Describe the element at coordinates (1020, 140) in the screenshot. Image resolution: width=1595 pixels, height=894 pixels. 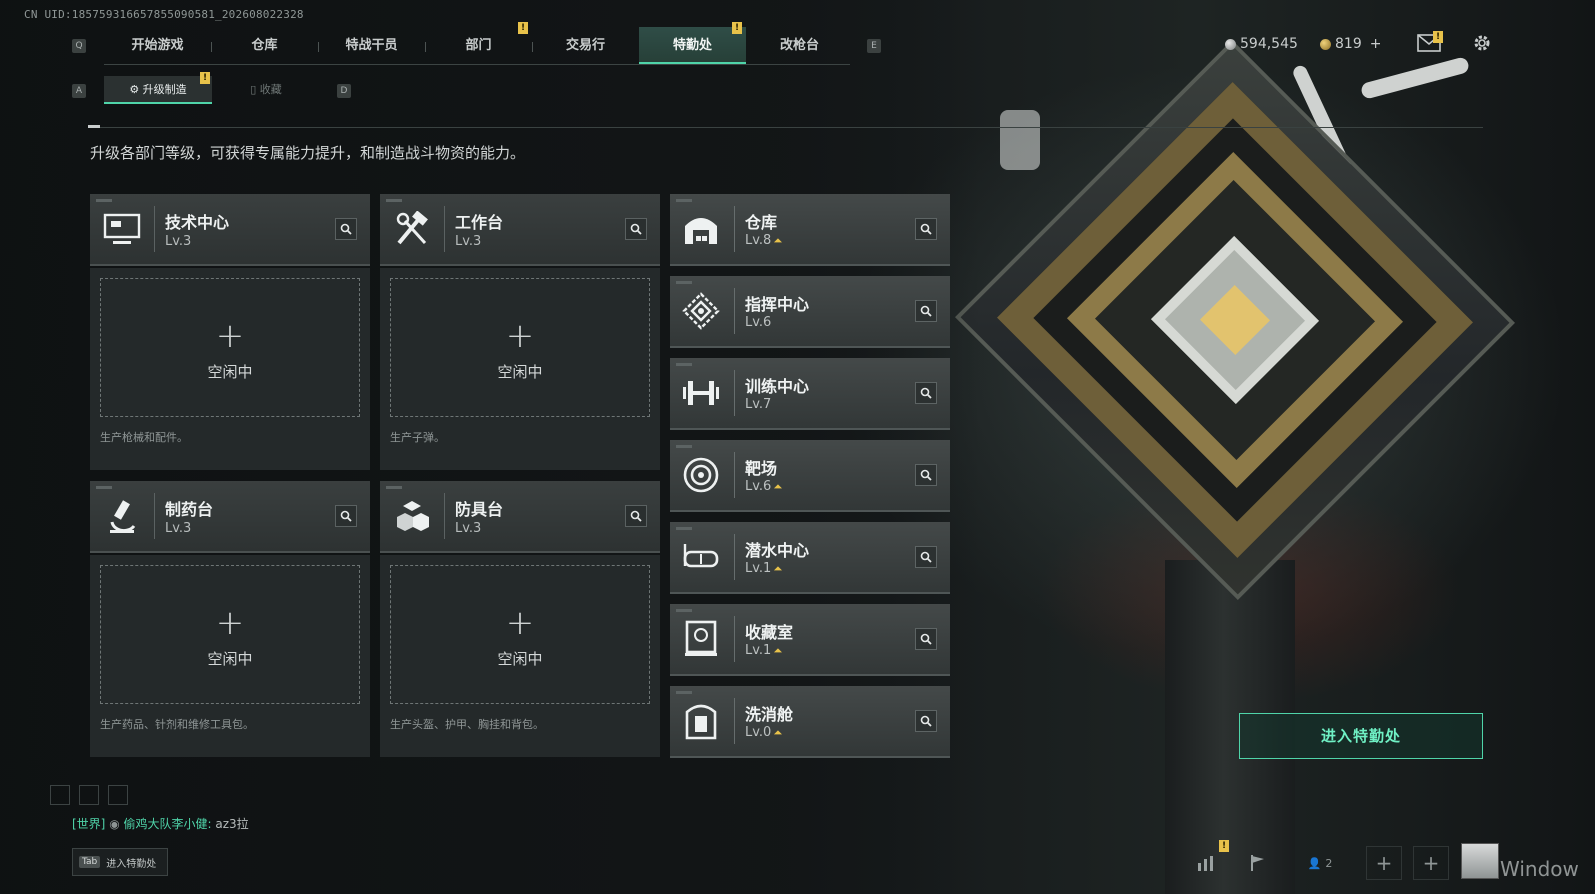
I see `machinery` at that location.